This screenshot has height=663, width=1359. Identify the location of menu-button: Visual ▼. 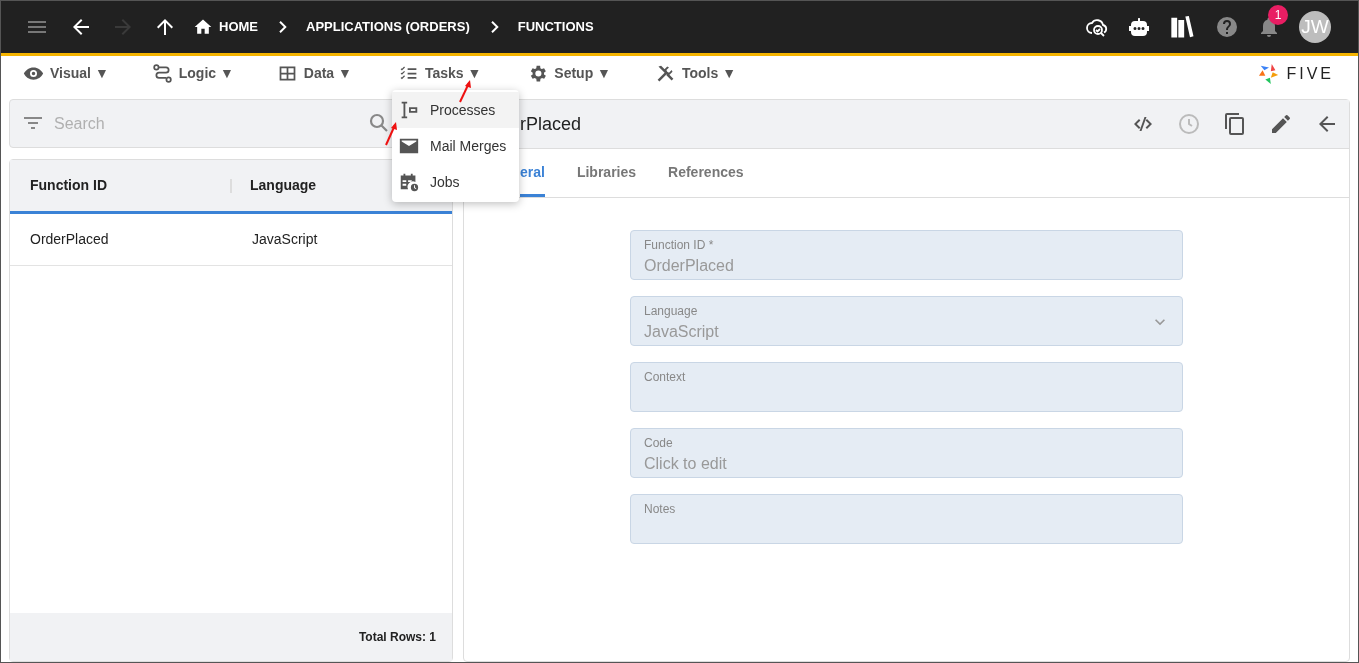
(66, 73).